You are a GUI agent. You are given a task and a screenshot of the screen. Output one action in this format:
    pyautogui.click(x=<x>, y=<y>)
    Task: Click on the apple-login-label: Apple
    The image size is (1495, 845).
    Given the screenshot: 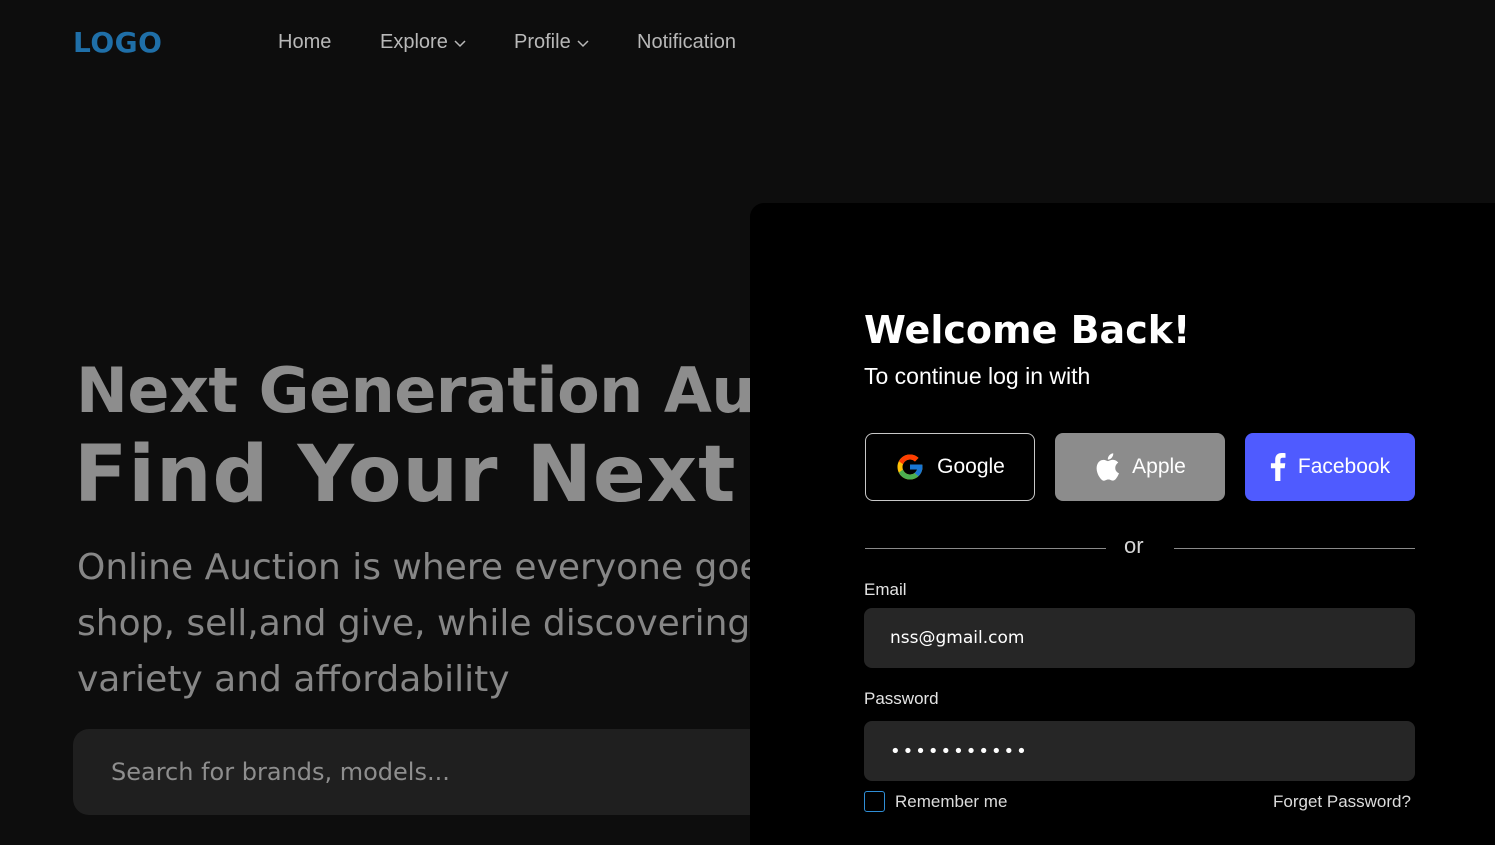 What is the action you would take?
    pyautogui.click(x=1159, y=466)
    